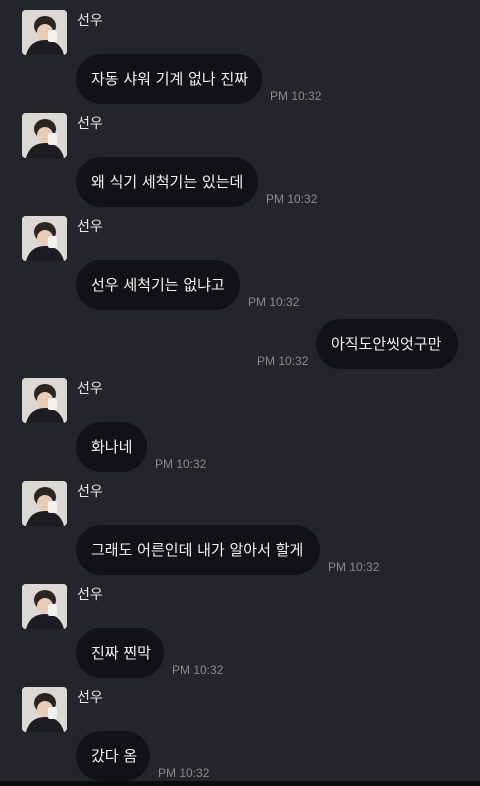  Describe the element at coordinates (387, 344) in the screenshot. I see `message-bubble-outgoing: 아직도안씻엇구만` at that location.